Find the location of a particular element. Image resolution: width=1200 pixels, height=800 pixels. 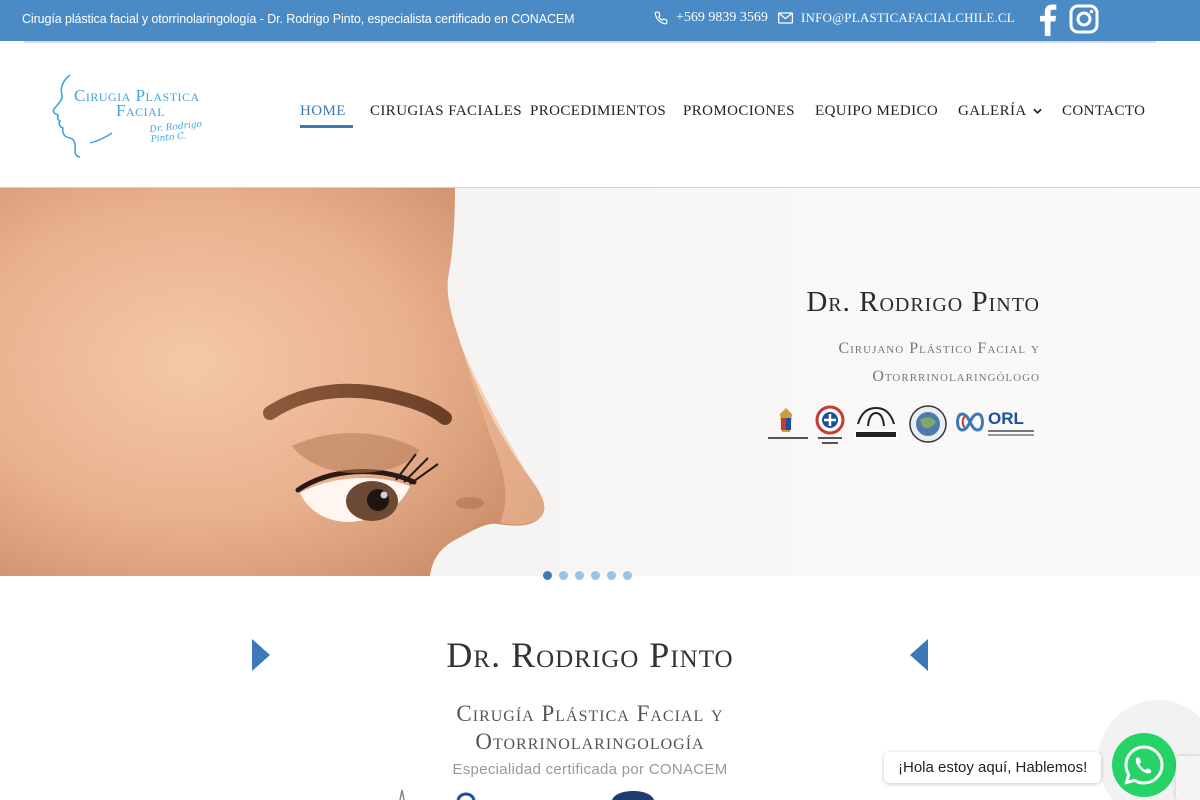

logo-signature: Dr. Rodrigo Pinto C. is located at coordinates (176, 132).